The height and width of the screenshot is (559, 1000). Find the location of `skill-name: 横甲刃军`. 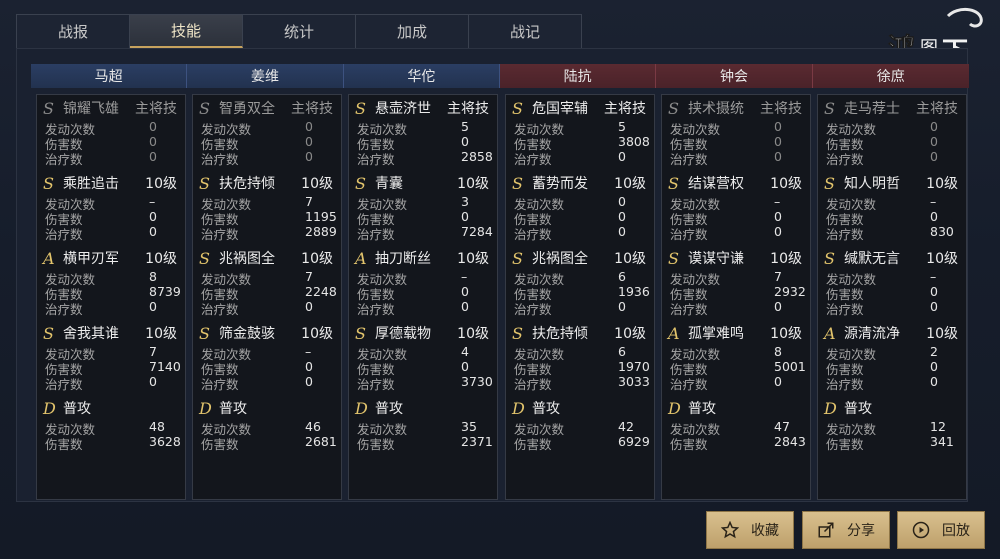

skill-name: 横甲刃军 is located at coordinates (91, 259).